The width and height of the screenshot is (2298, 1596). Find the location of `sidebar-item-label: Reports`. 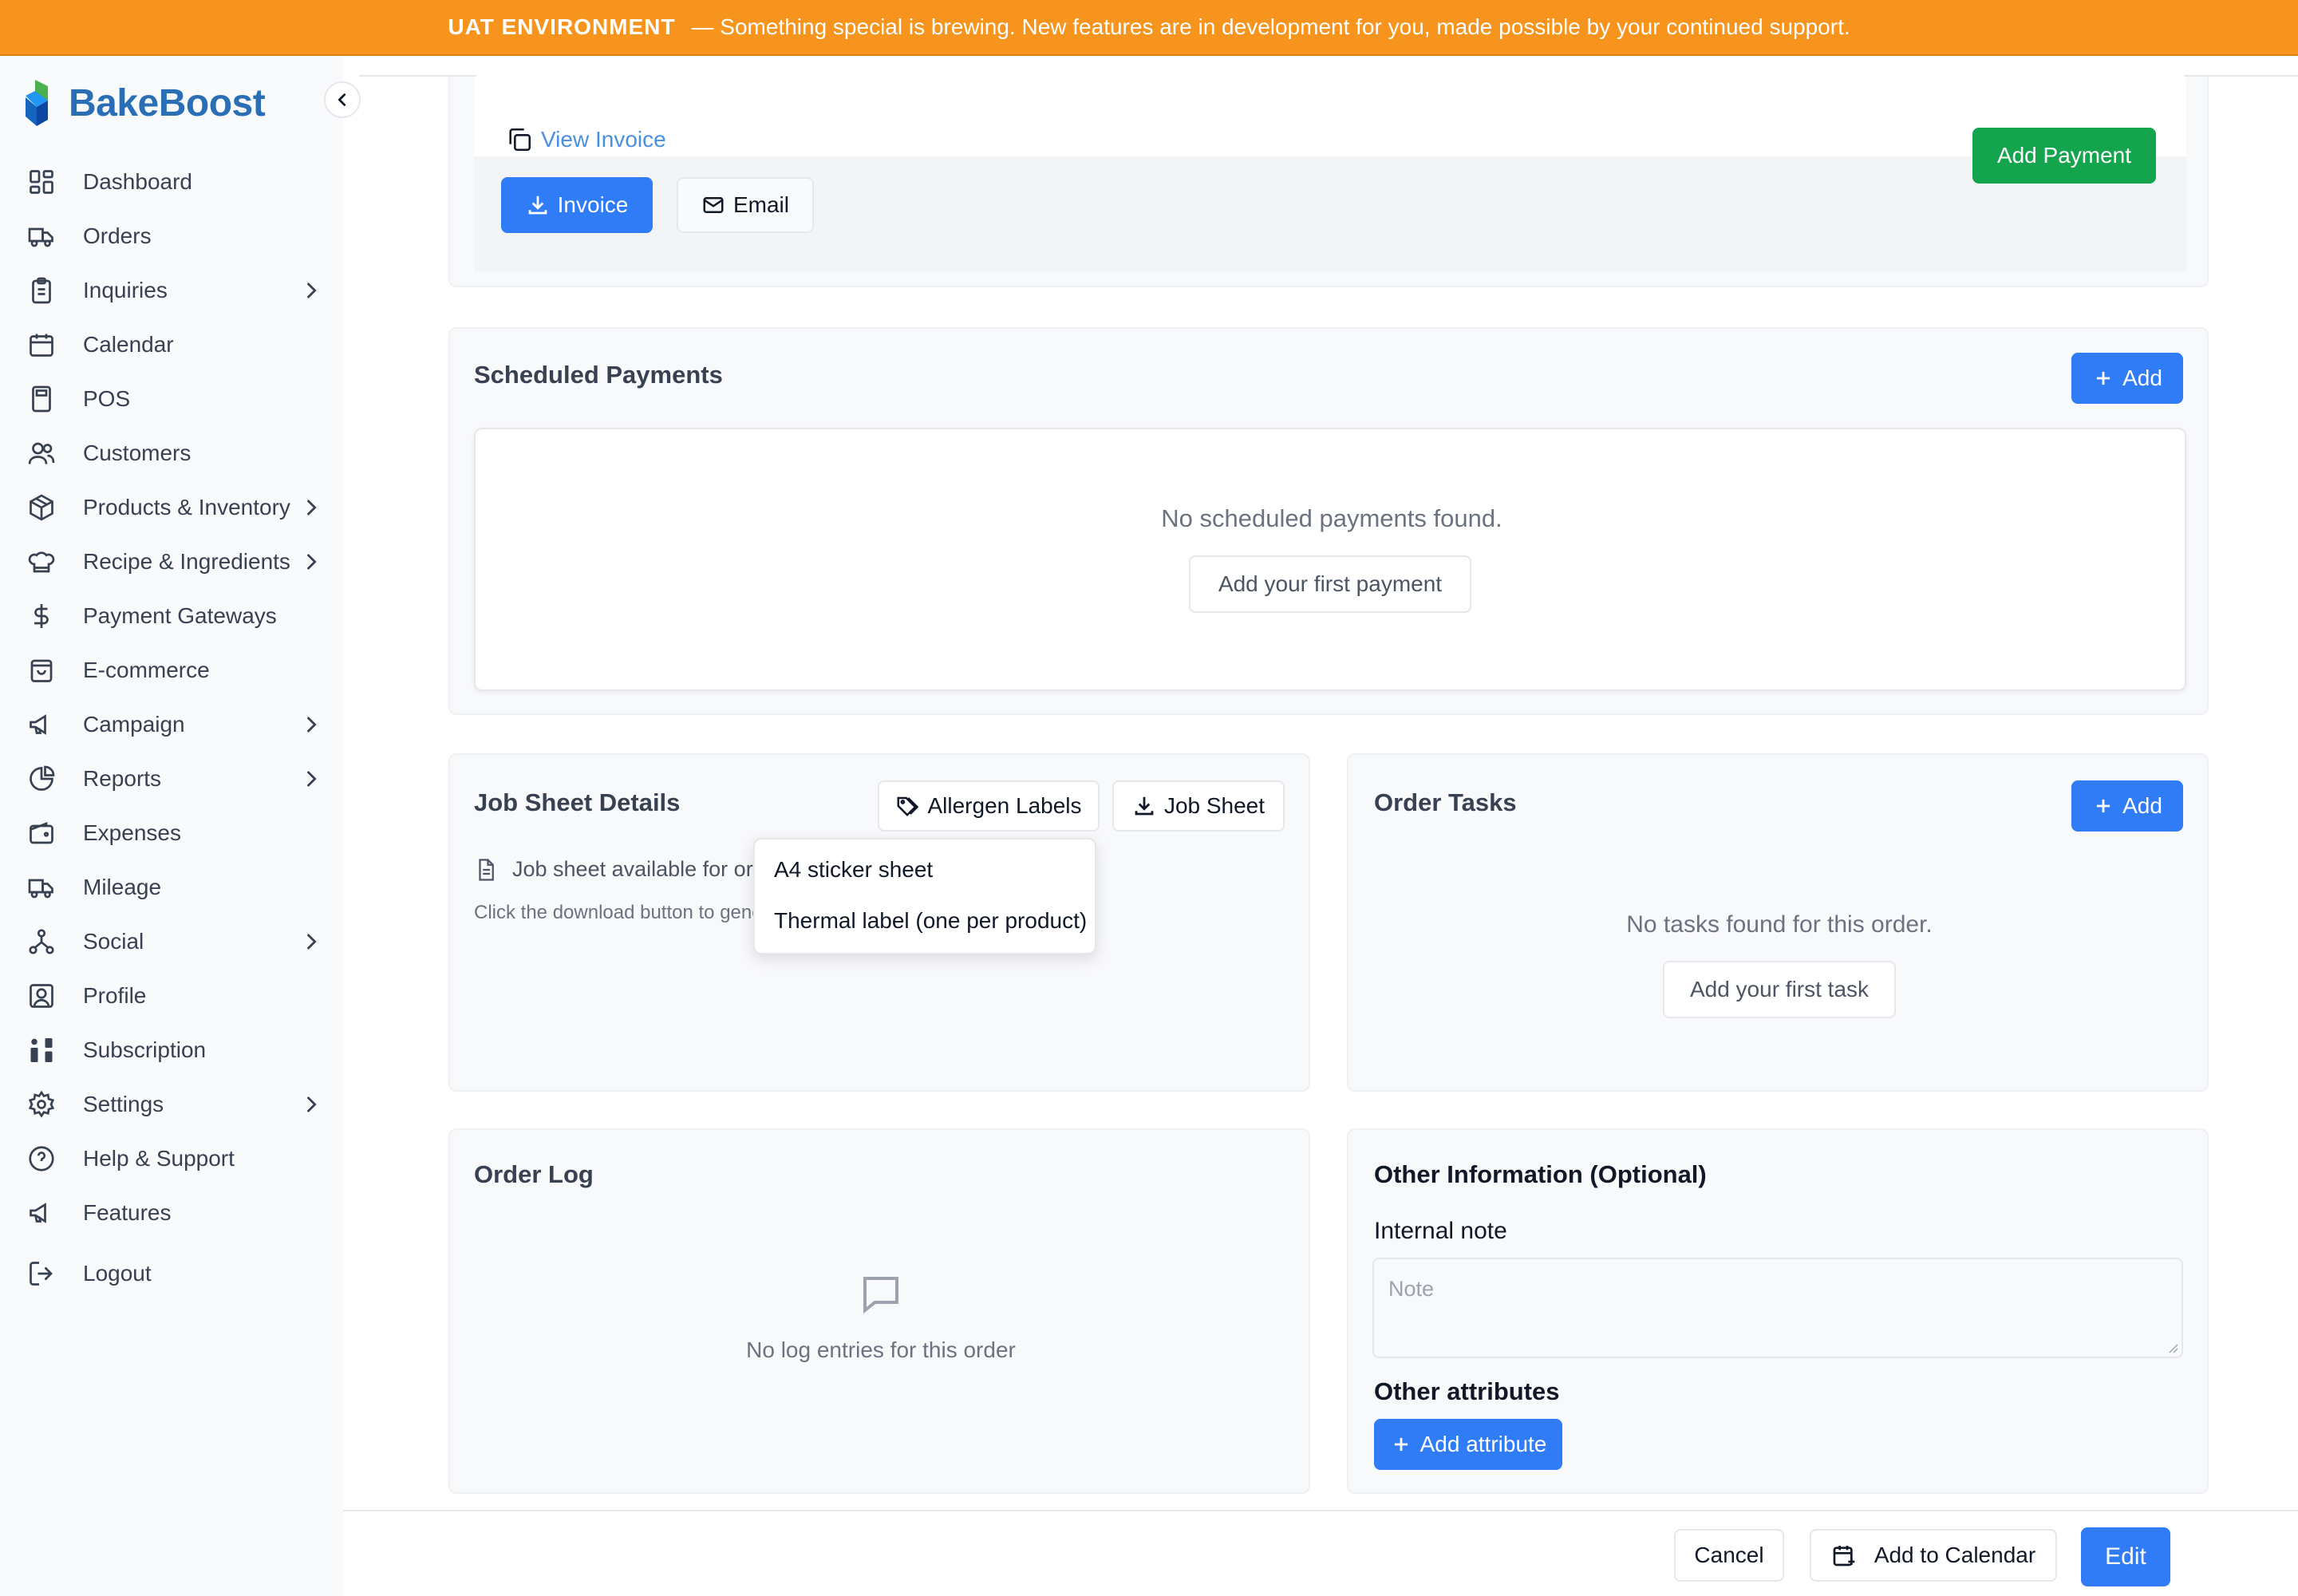

sidebar-item-label: Reports is located at coordinates (122, 778).